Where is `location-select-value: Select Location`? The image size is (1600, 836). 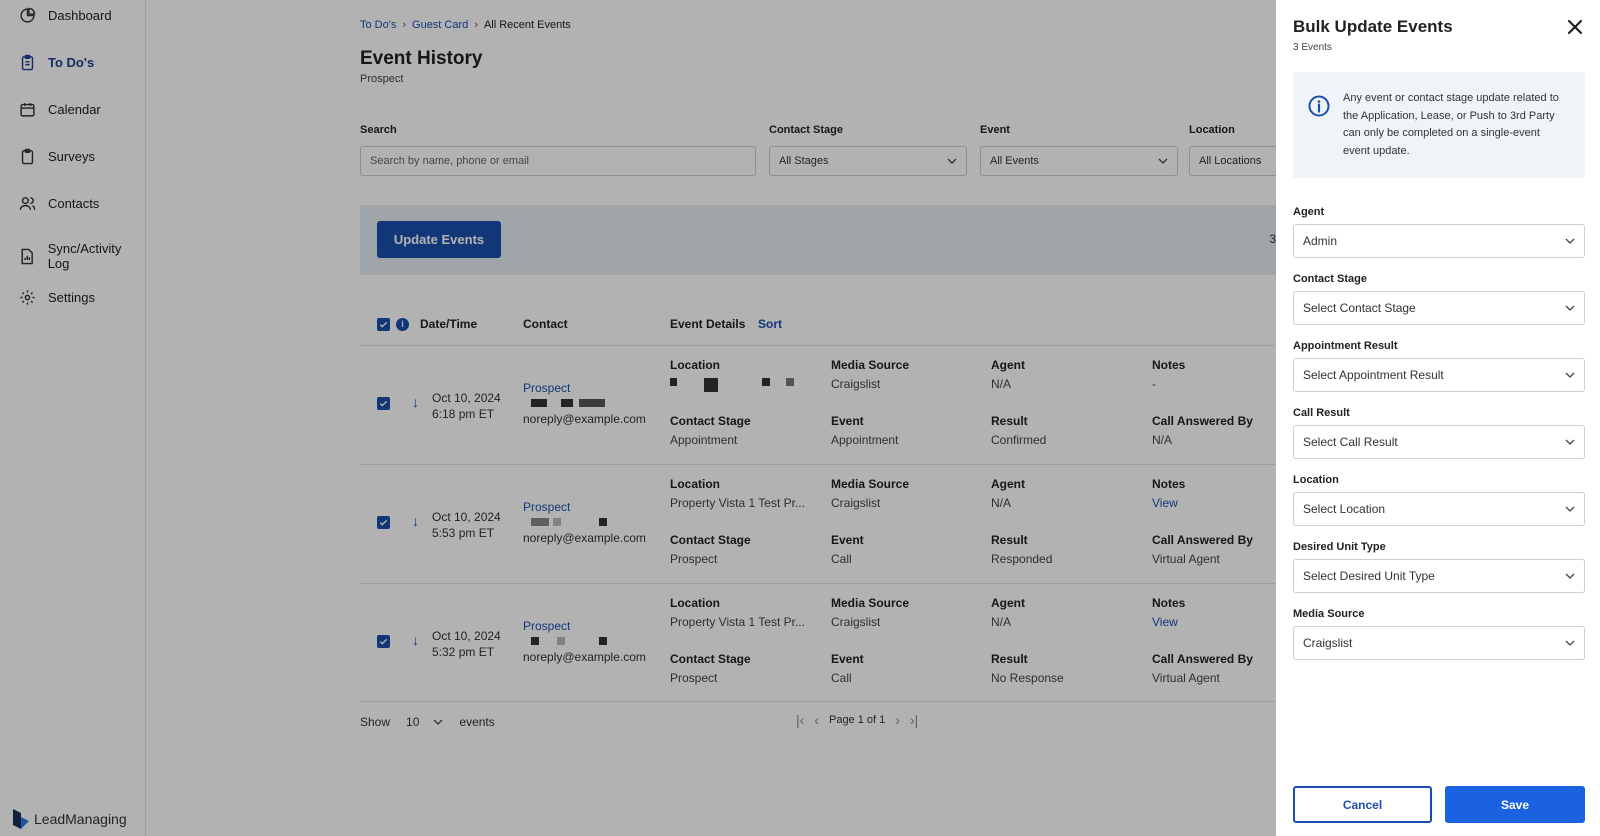 location-select-value: Select Location is located at coordinates (1344, 509).